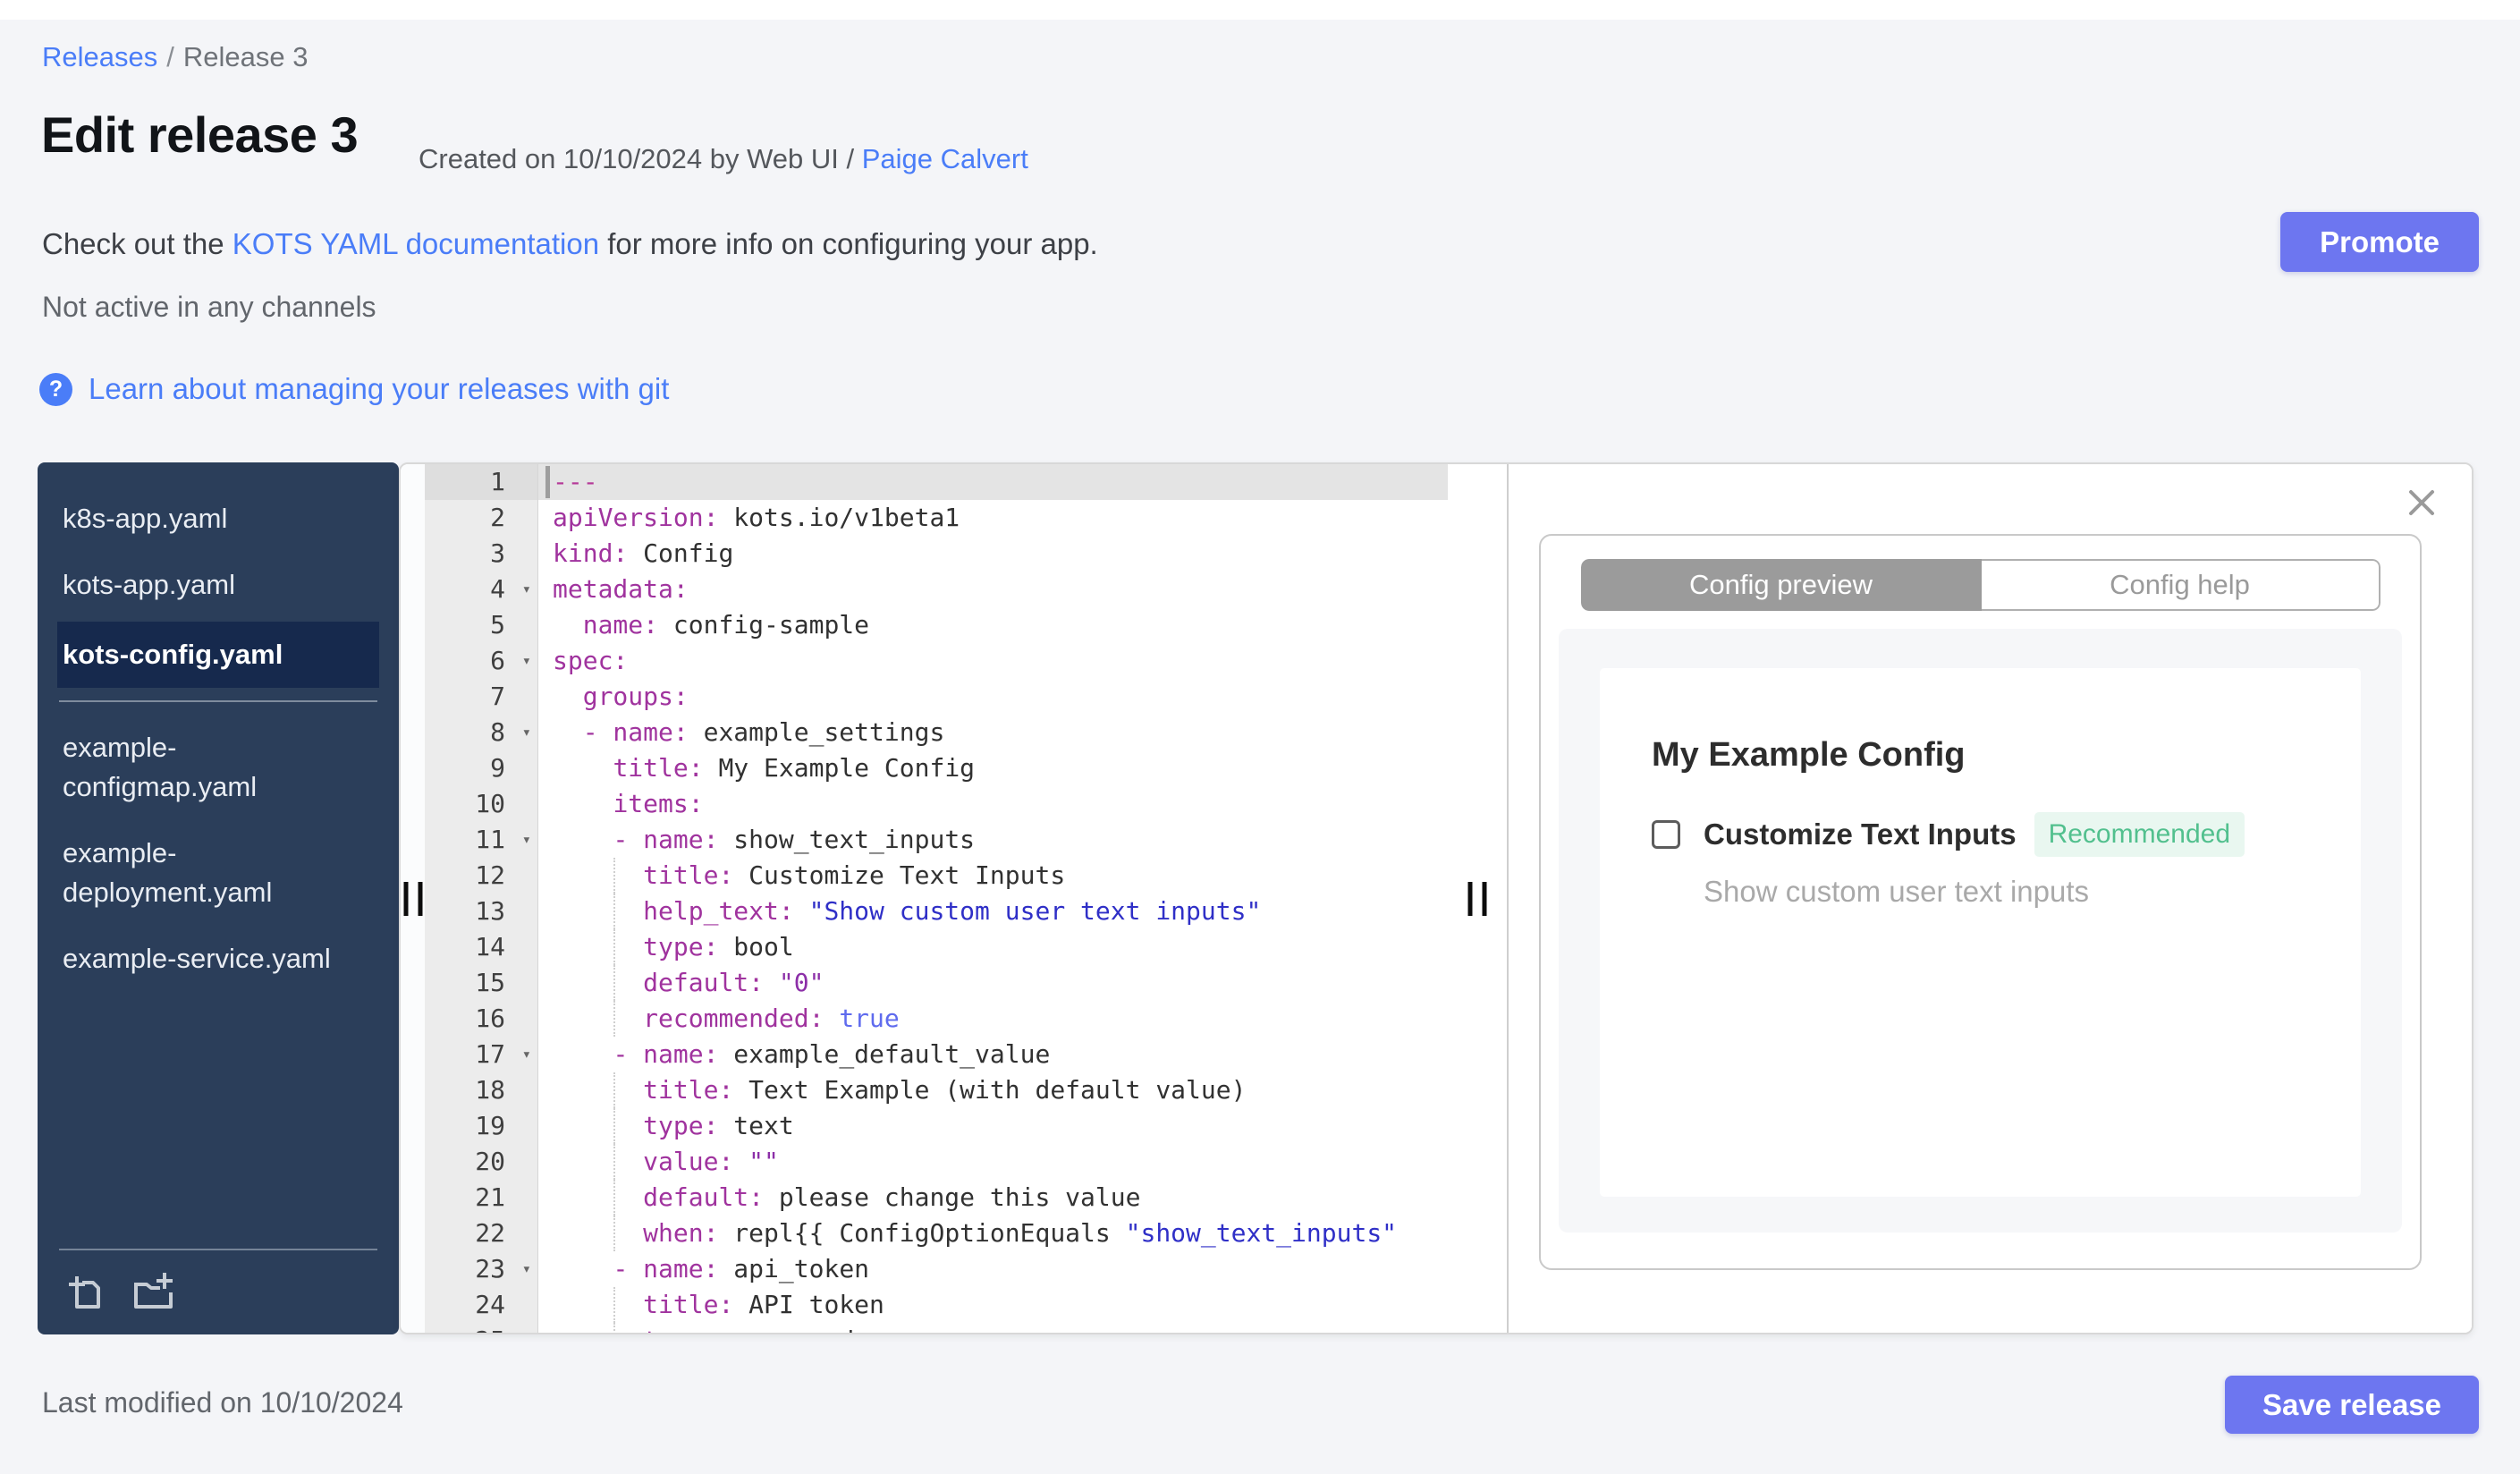  I want to click on code-line-4: metadata:, so click(993, 589).